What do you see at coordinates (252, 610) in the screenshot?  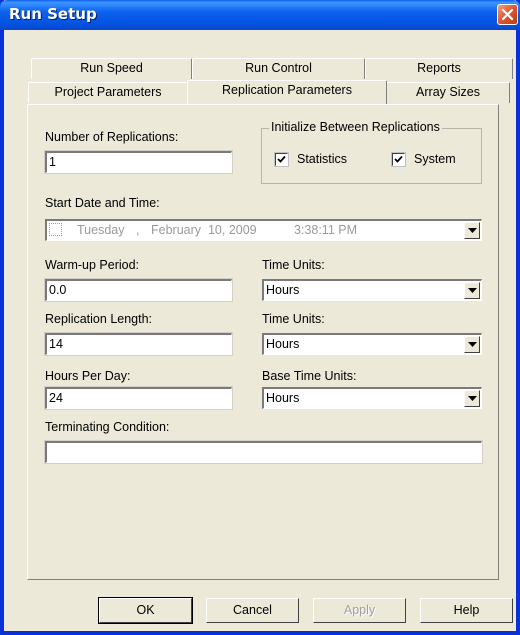 I see `cancel-button: Cancel` at bounding box center [252, 610].